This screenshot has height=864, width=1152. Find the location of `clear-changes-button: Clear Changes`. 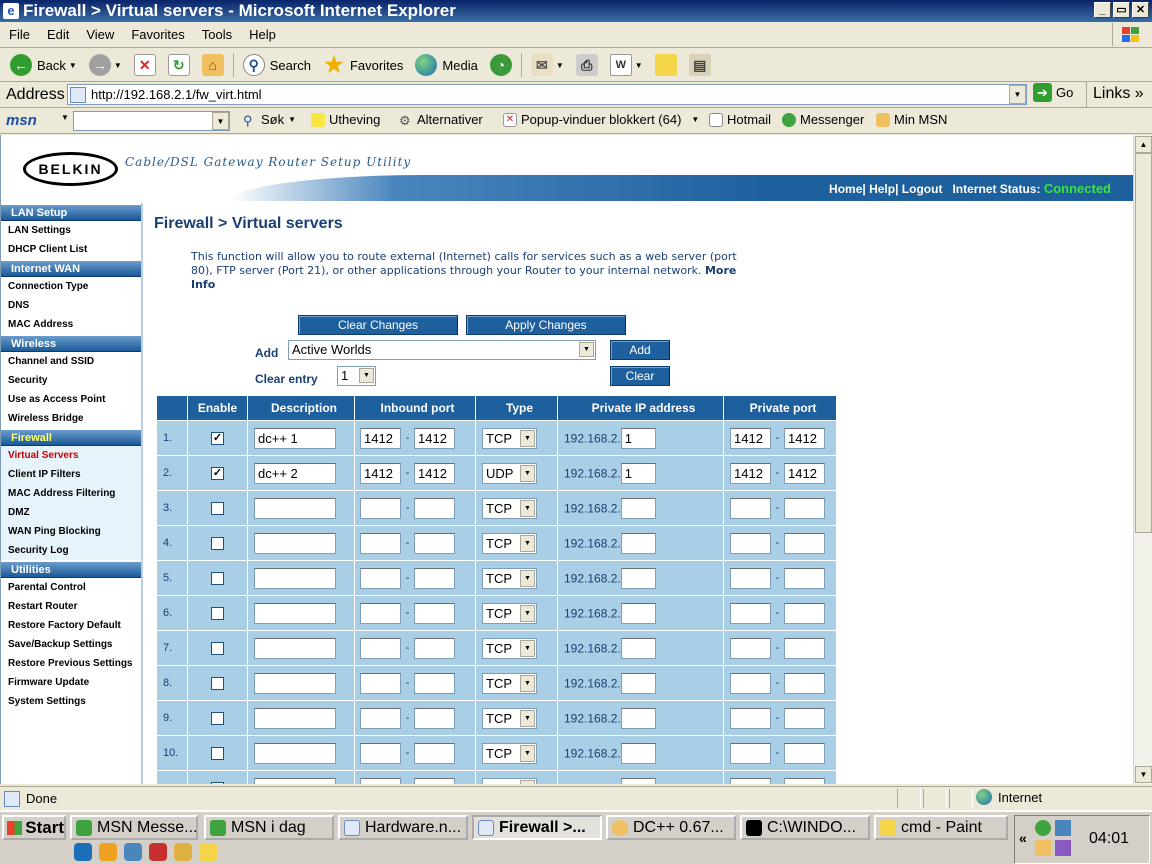

clear-changes-button: Clear Changes is located at coordinates (378, 325).